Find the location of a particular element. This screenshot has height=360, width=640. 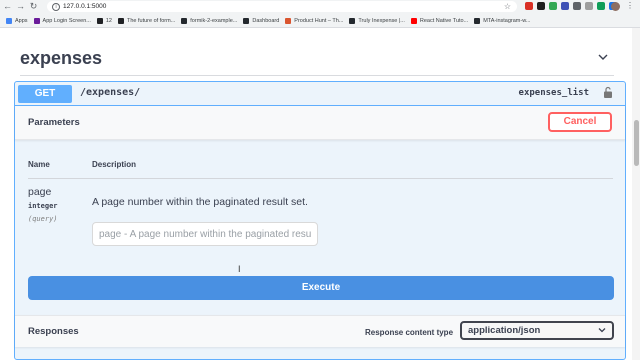

column-header-description: Description is located at coordinates (114, 164).